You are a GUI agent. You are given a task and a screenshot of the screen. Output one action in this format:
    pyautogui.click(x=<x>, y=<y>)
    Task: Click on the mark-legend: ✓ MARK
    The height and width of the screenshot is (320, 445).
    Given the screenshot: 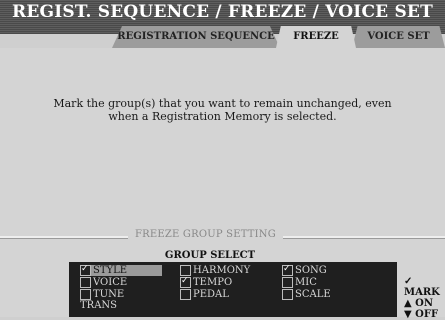 What is the action you would take?
    pyautogui.click(x=422, y=287)
    